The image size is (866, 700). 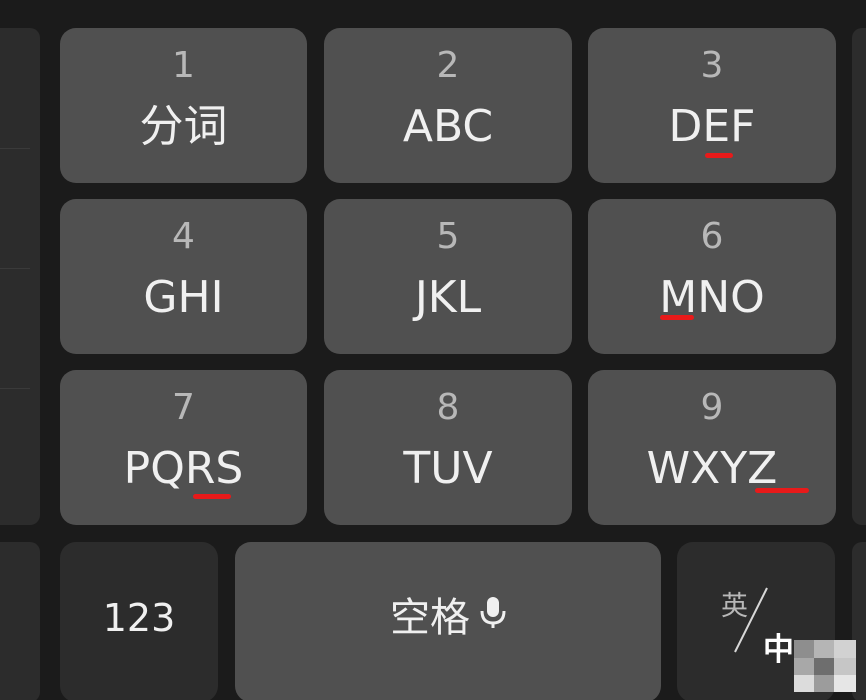 I want to click on space-label: 空格, so click(x=430, y=618).